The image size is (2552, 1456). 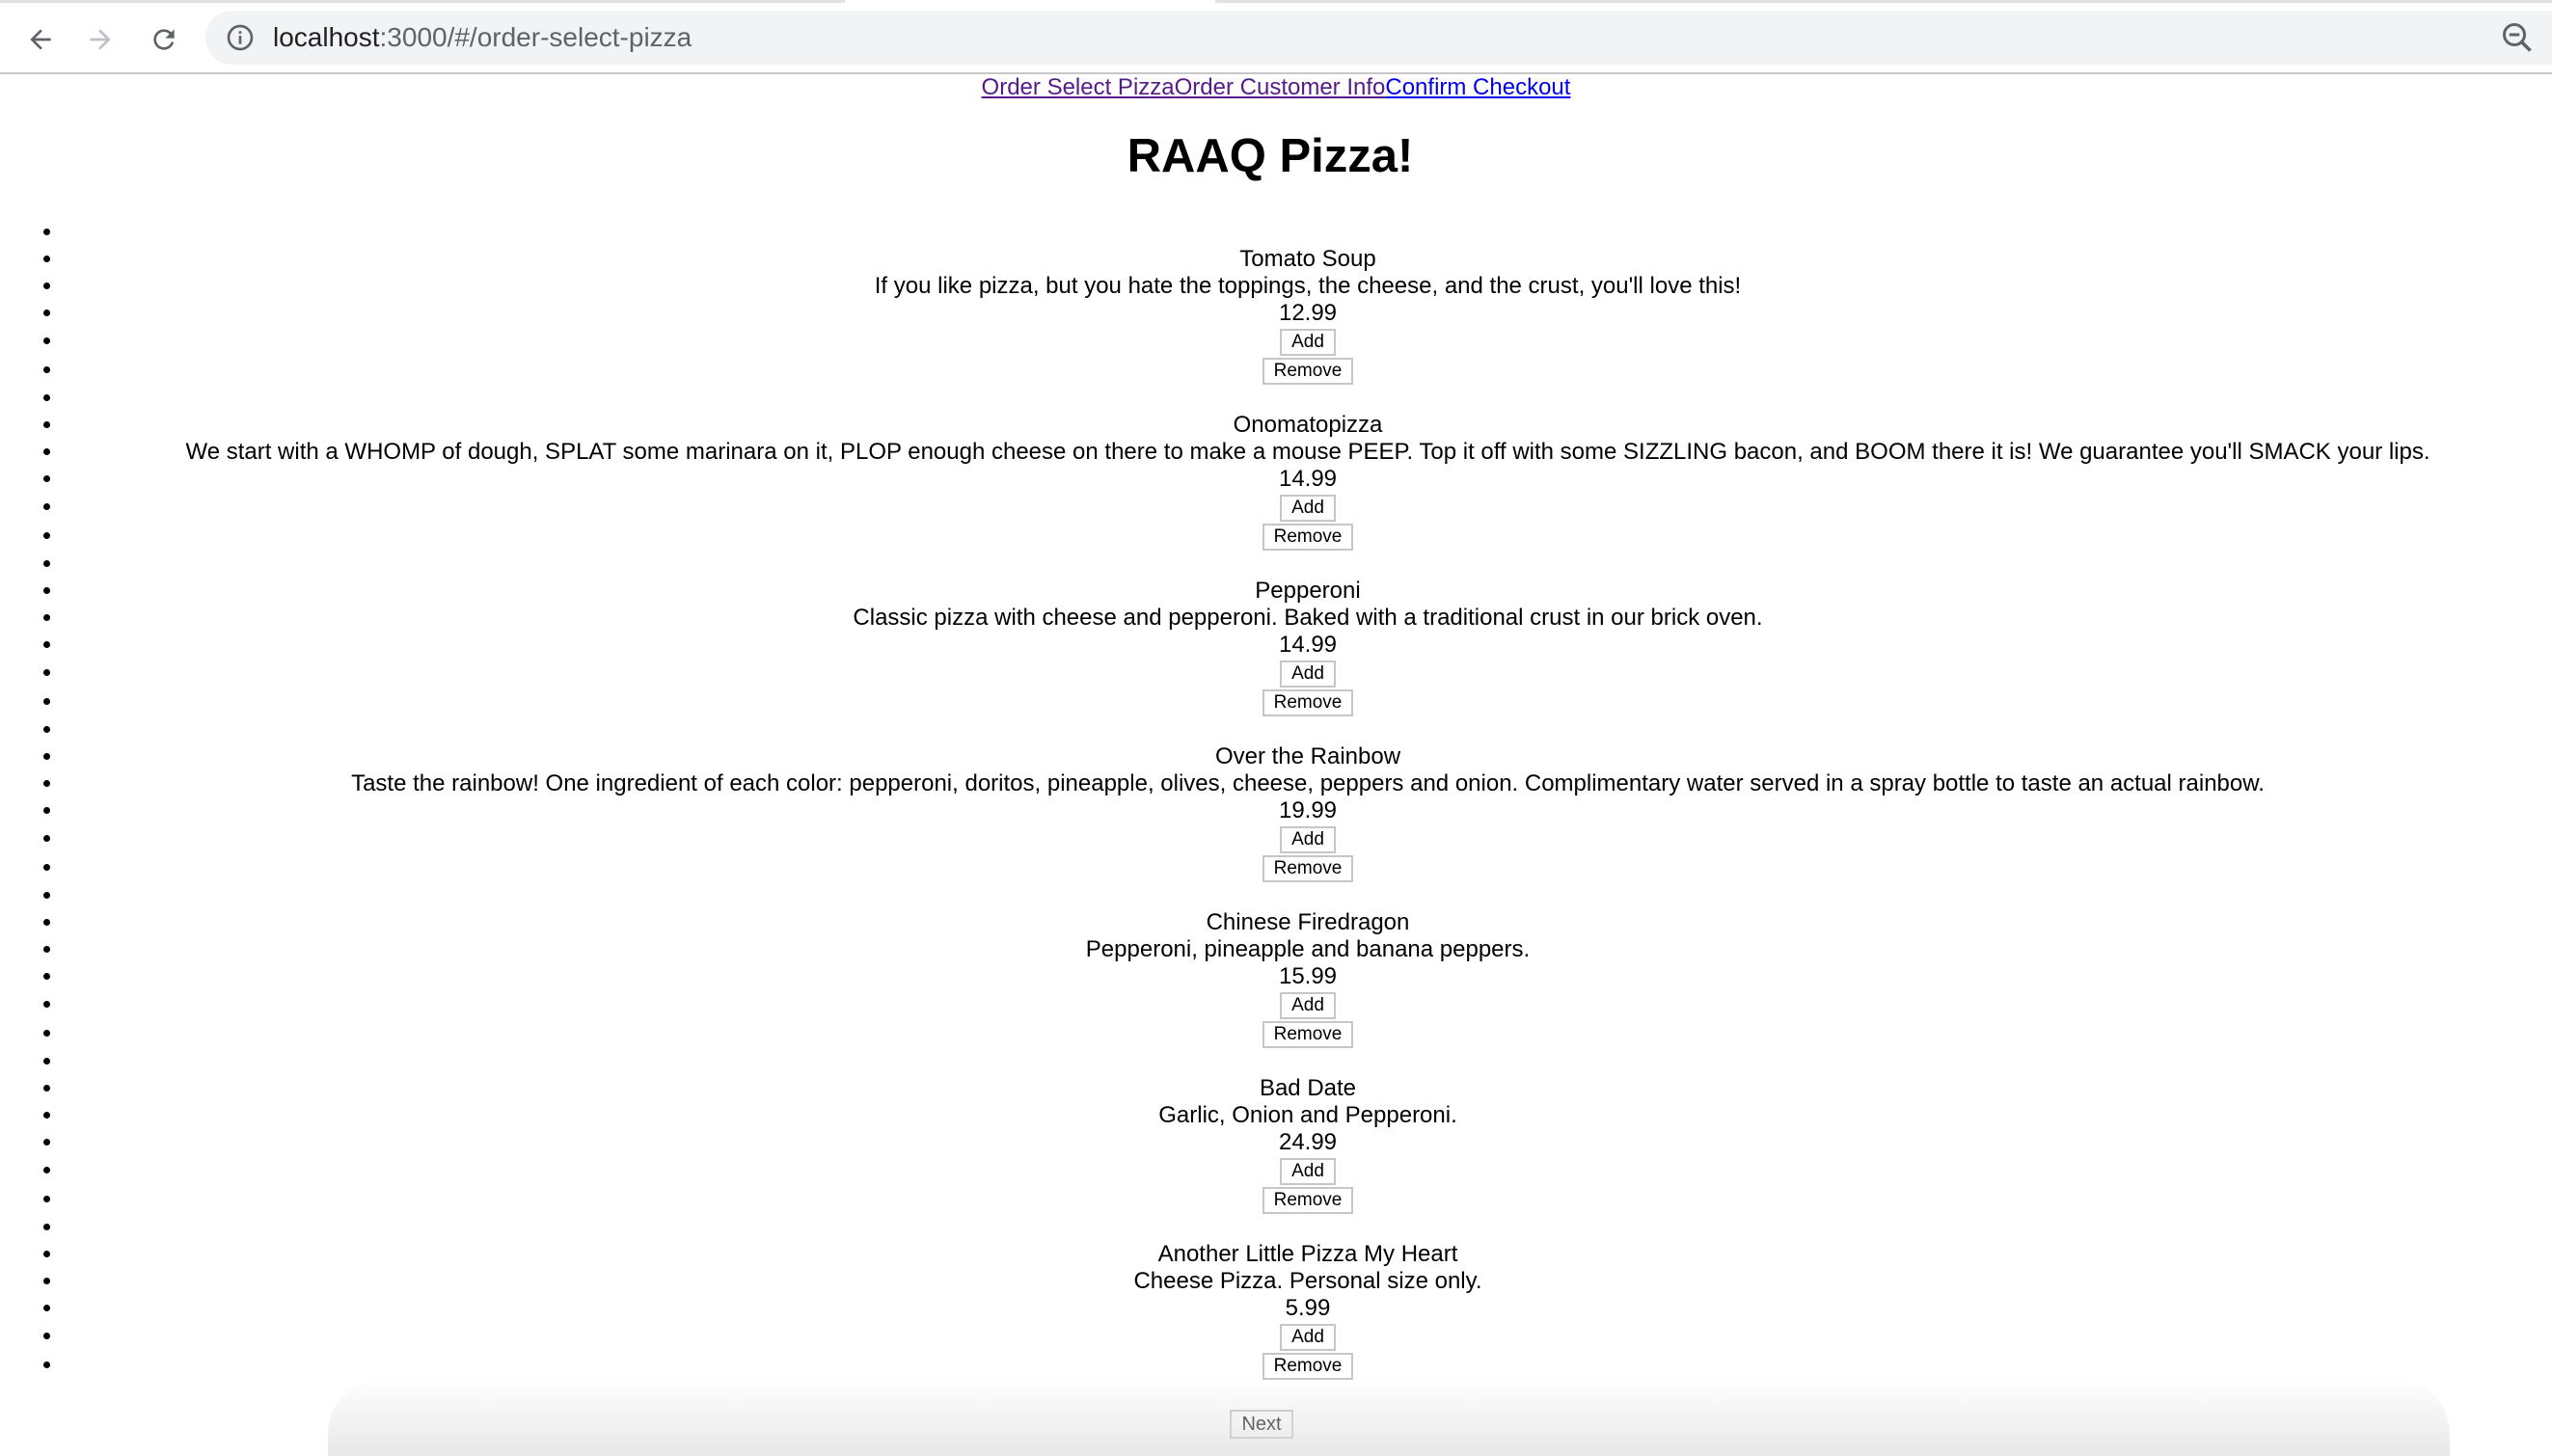 I want to click on pizza-price: 24.99, so click(x=1308, y=1142).